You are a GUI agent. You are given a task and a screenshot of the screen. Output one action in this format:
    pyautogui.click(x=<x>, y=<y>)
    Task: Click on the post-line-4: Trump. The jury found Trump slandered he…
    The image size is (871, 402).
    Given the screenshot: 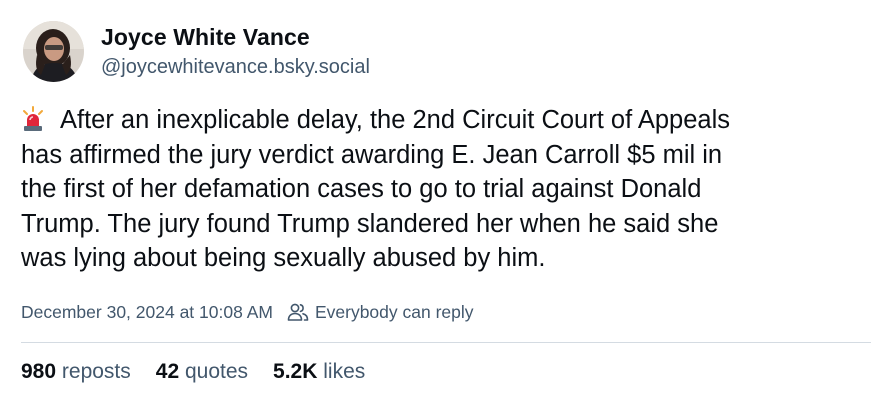 What is the action you would take?
    pyautogui.click(x=370, y=223)
    